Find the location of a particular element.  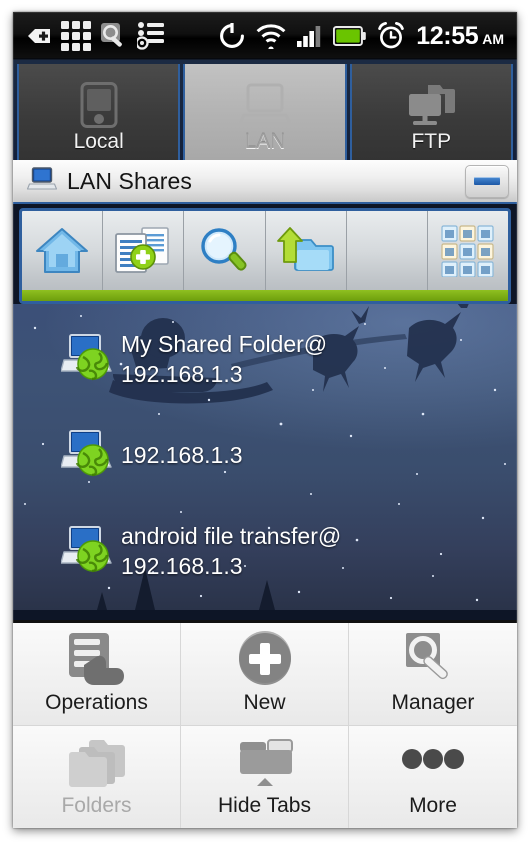

menu-item-folders: Folders is located at coordinates (97, 776).